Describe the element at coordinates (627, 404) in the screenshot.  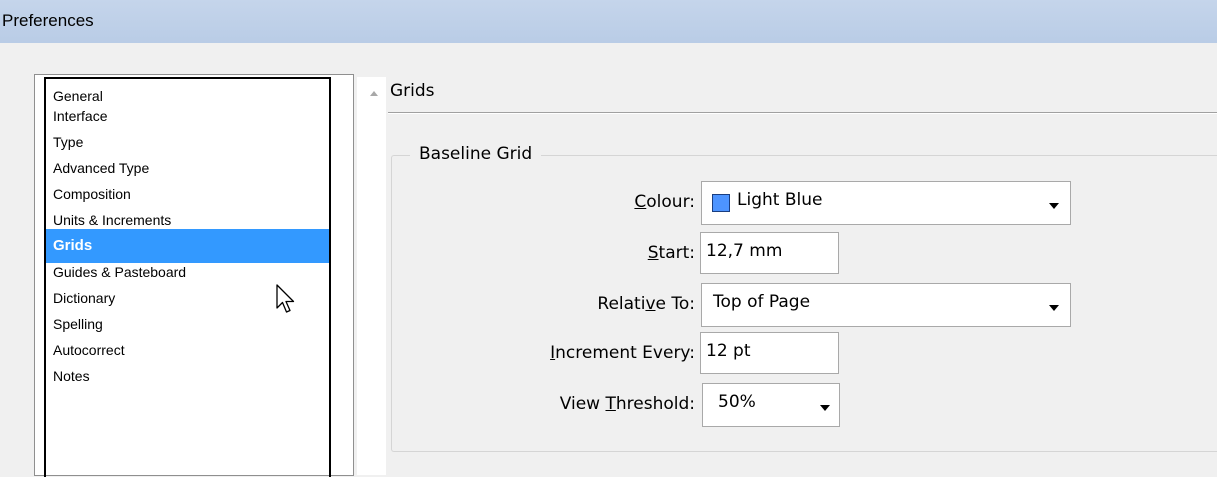
I see `view-threshold-label: View Threshold:` at that location.